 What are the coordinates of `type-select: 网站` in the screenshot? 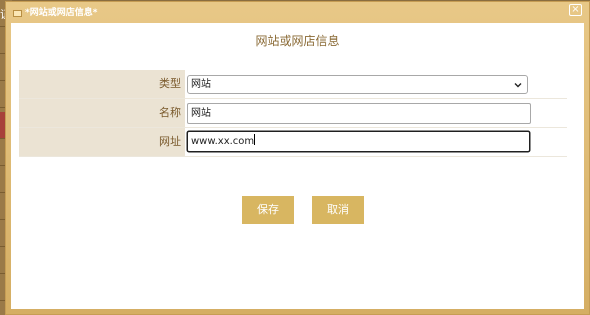 It's located at (357, 84).